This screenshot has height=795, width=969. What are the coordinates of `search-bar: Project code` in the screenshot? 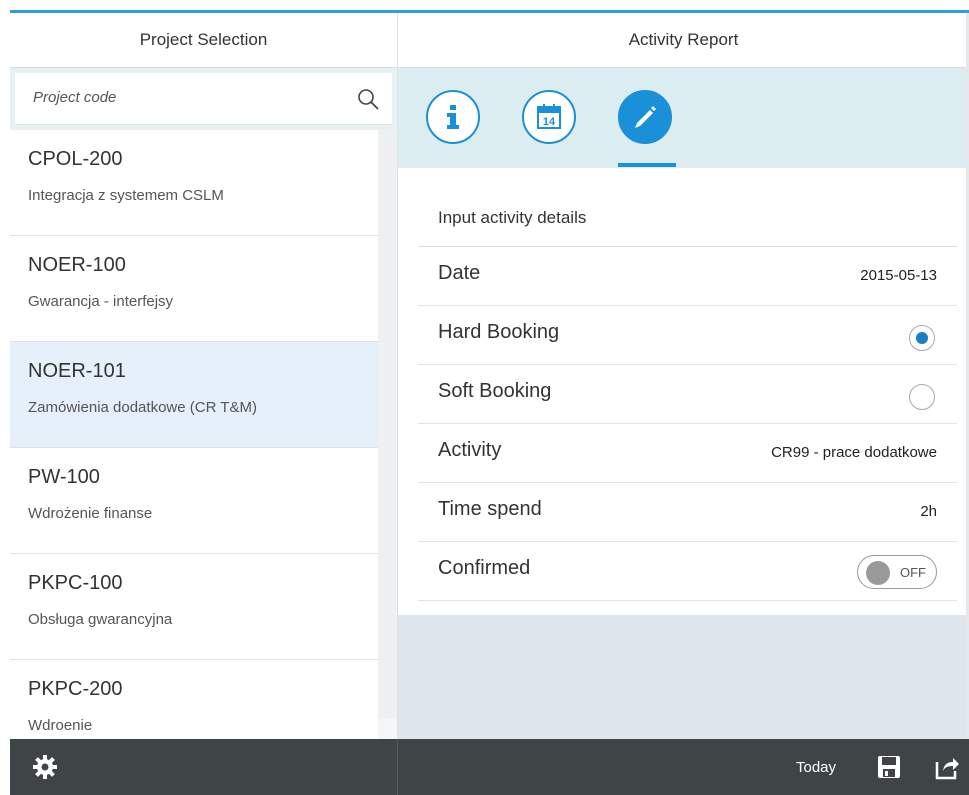 It's located at (203, 99).